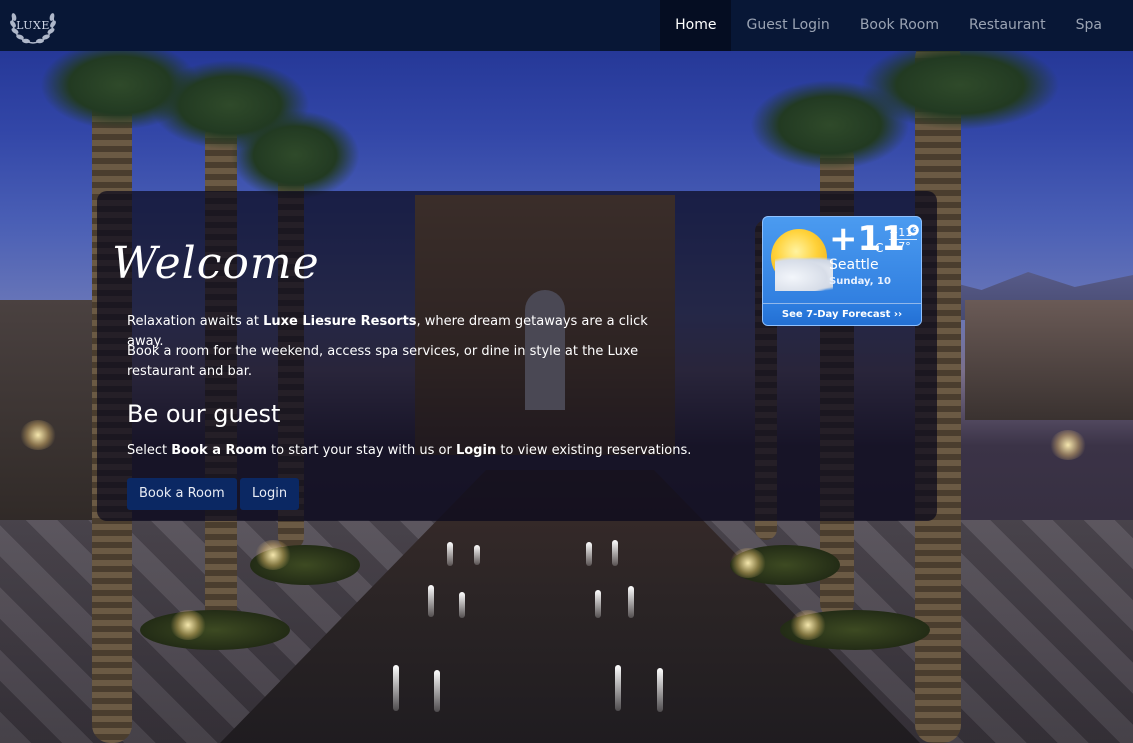 The width and height of the screenshot is (1133, 743). I want to click on guest-text-prefix: Select, so click(149, 450).